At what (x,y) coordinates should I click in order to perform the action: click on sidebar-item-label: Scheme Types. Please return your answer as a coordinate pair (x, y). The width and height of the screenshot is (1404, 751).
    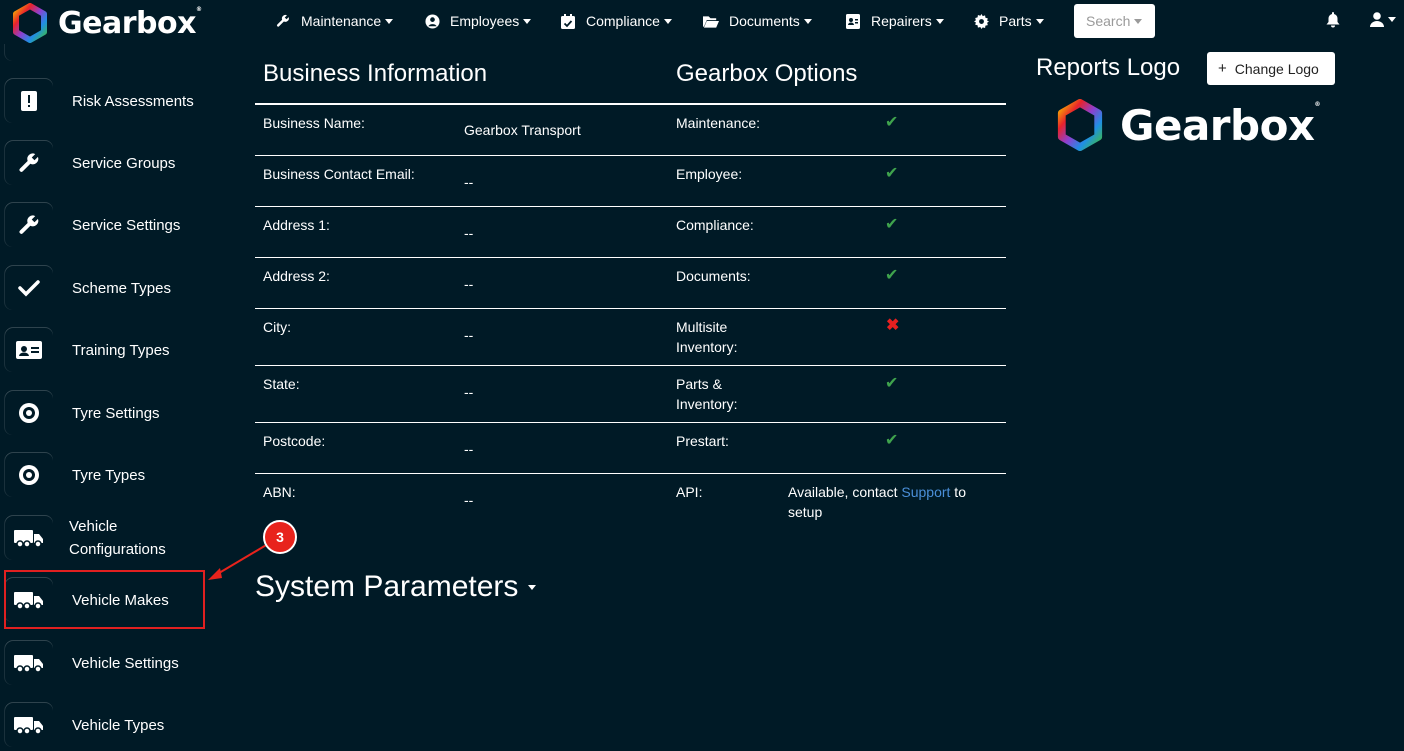
    Looking at the image, I should click on (121, 288).